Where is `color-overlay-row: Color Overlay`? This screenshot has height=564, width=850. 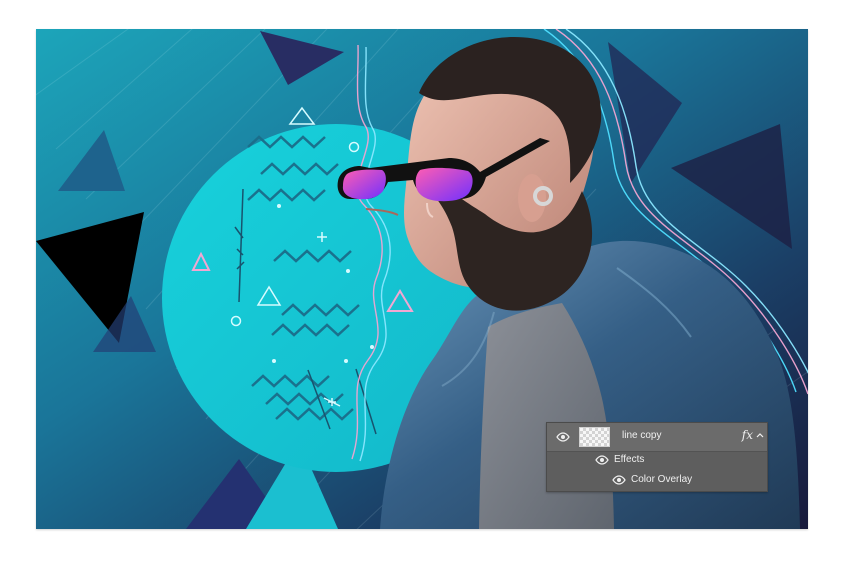
color-overlay-row: Color Overlay is located at coordinates (657, 480).